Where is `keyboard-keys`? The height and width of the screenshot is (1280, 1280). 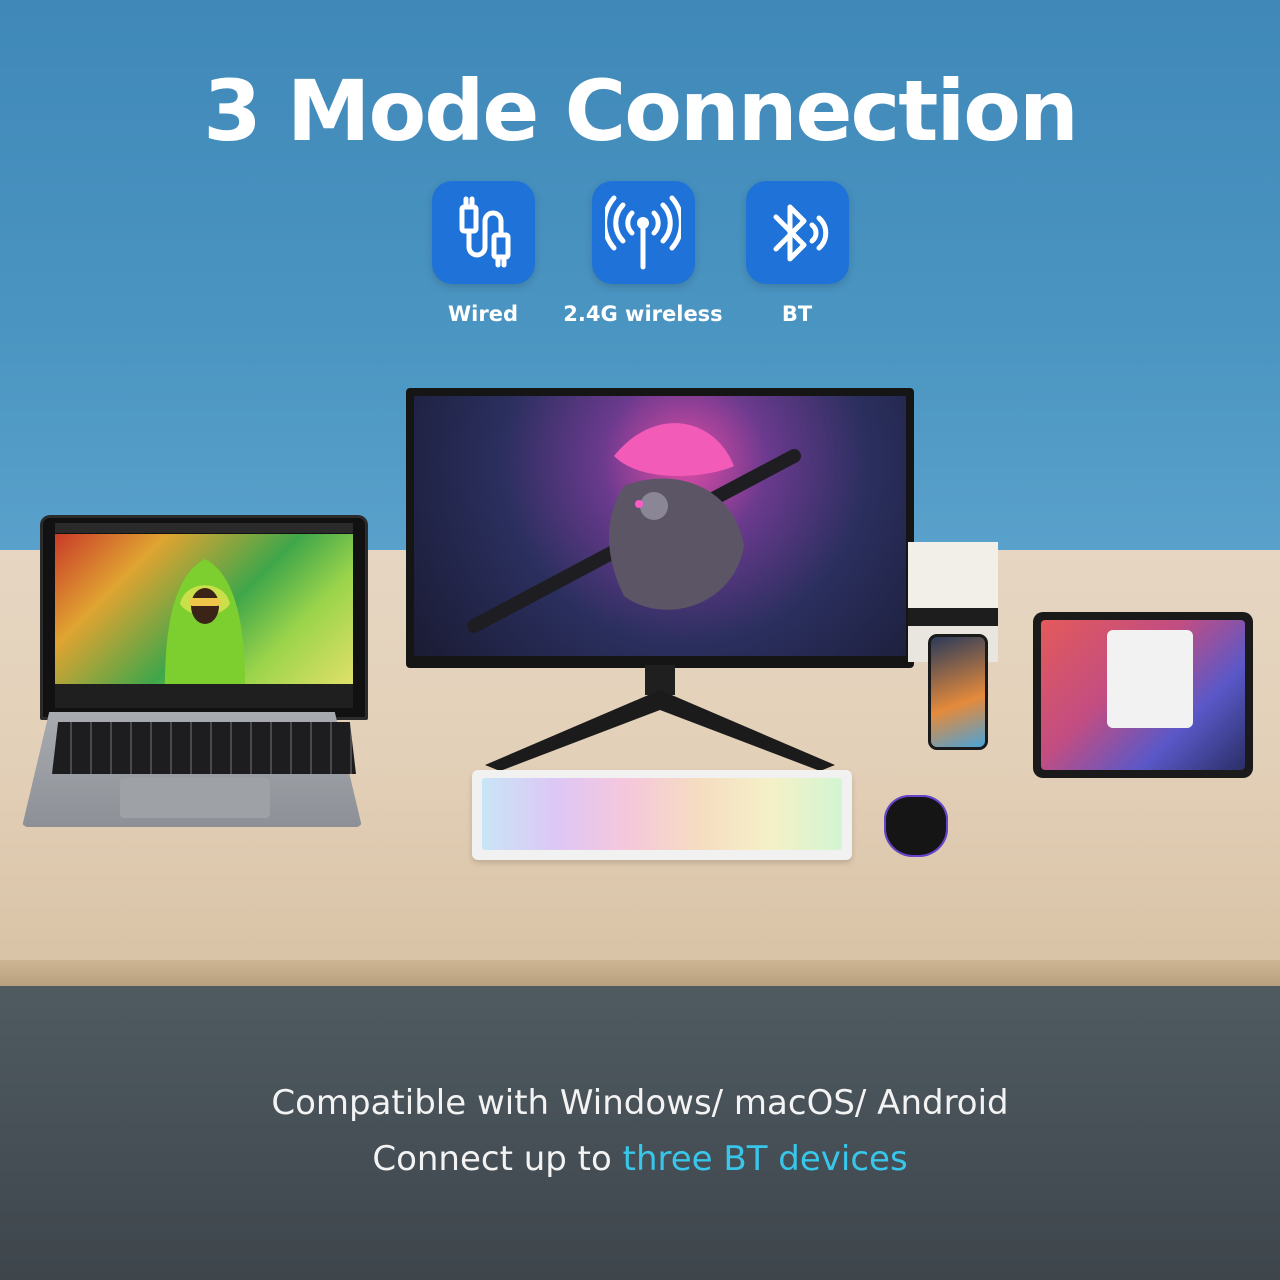 keyboard-keys is located at coordinates (662, 814).